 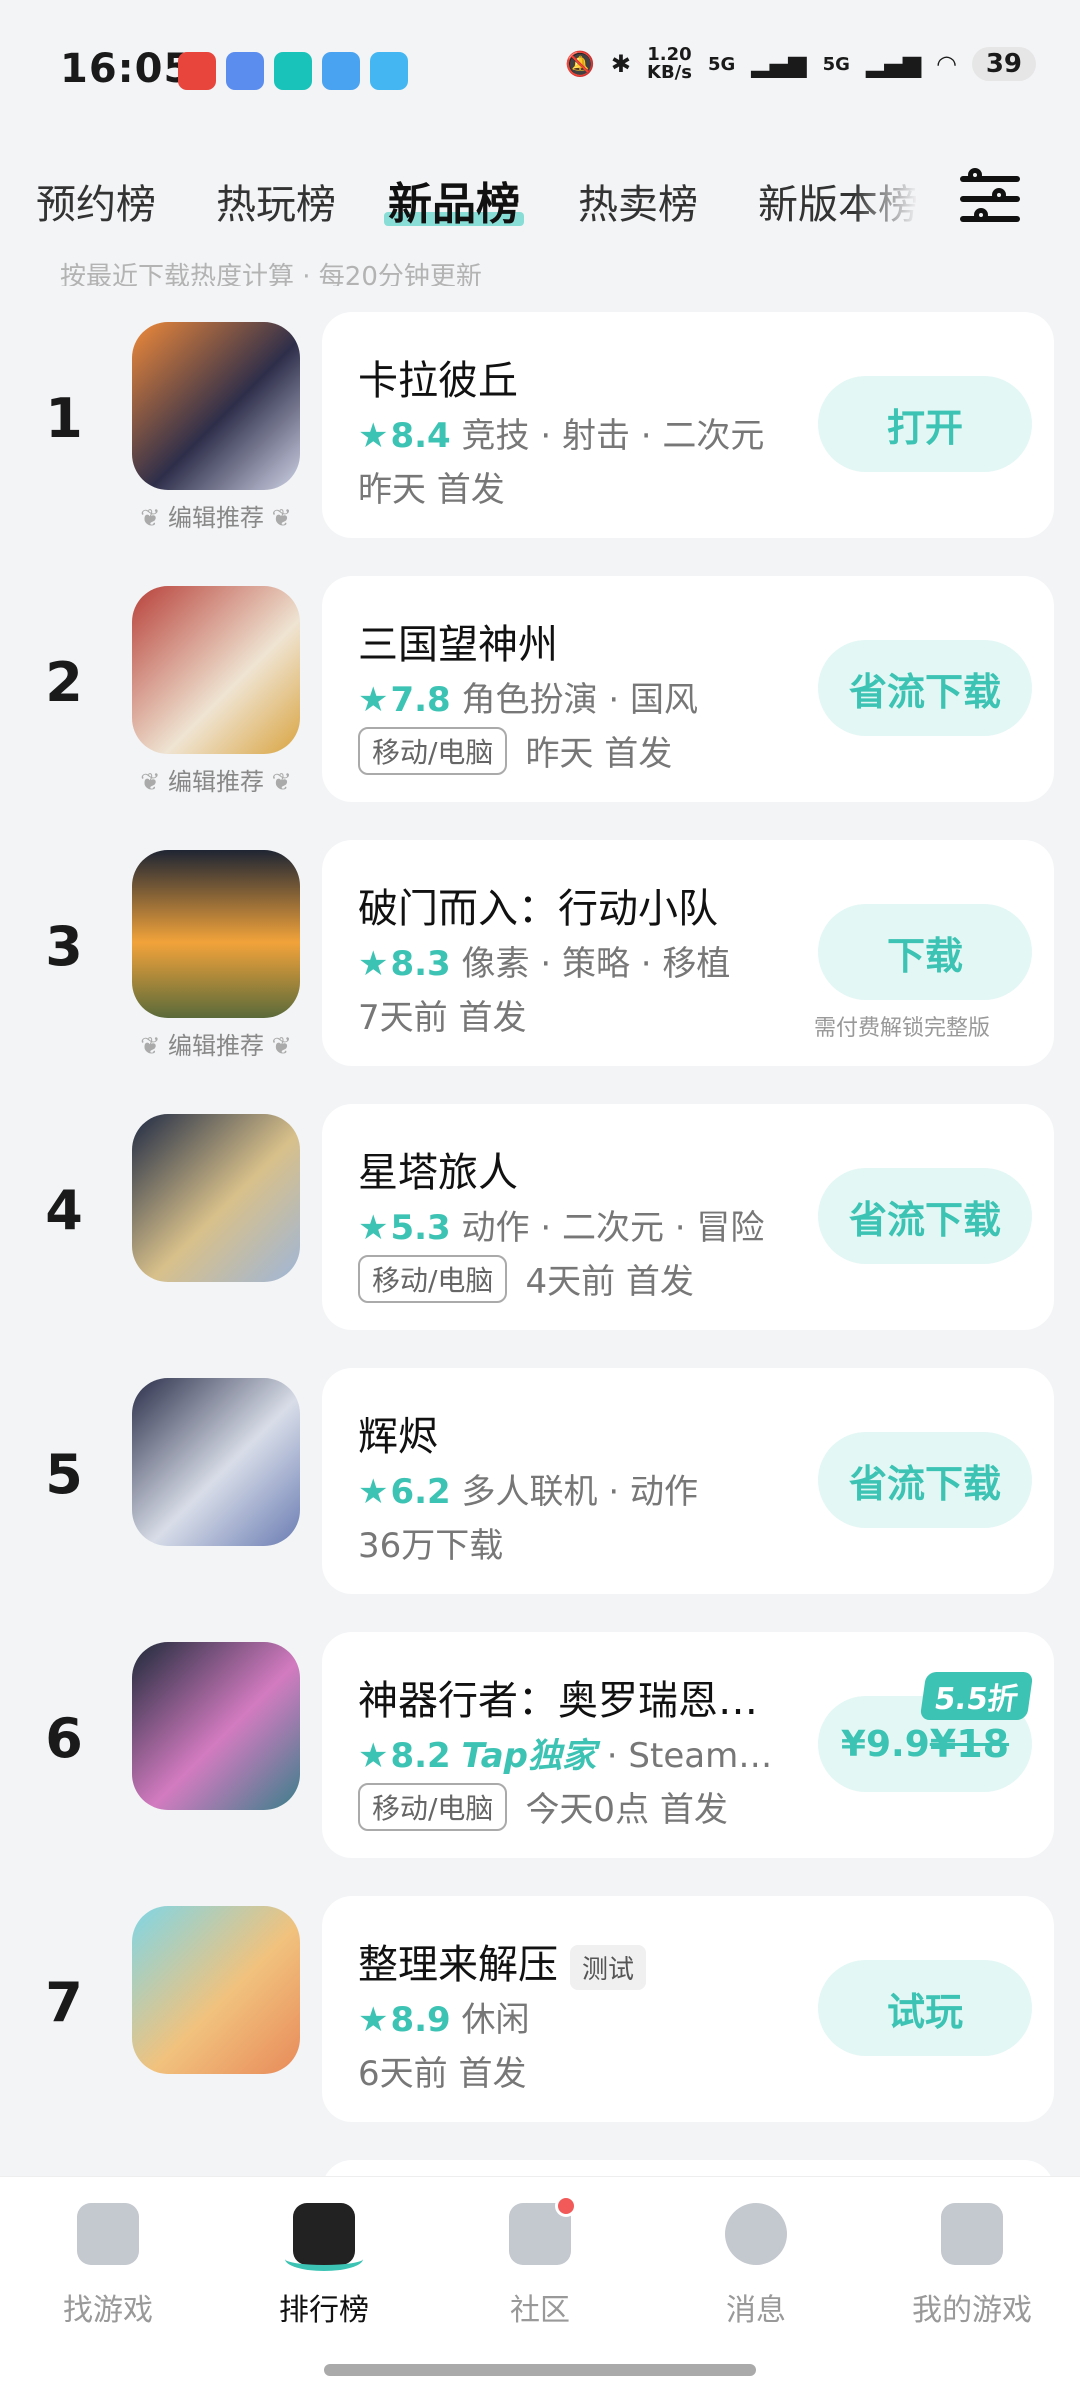 I want to click on message-icon, so click(x=756, y=2234).